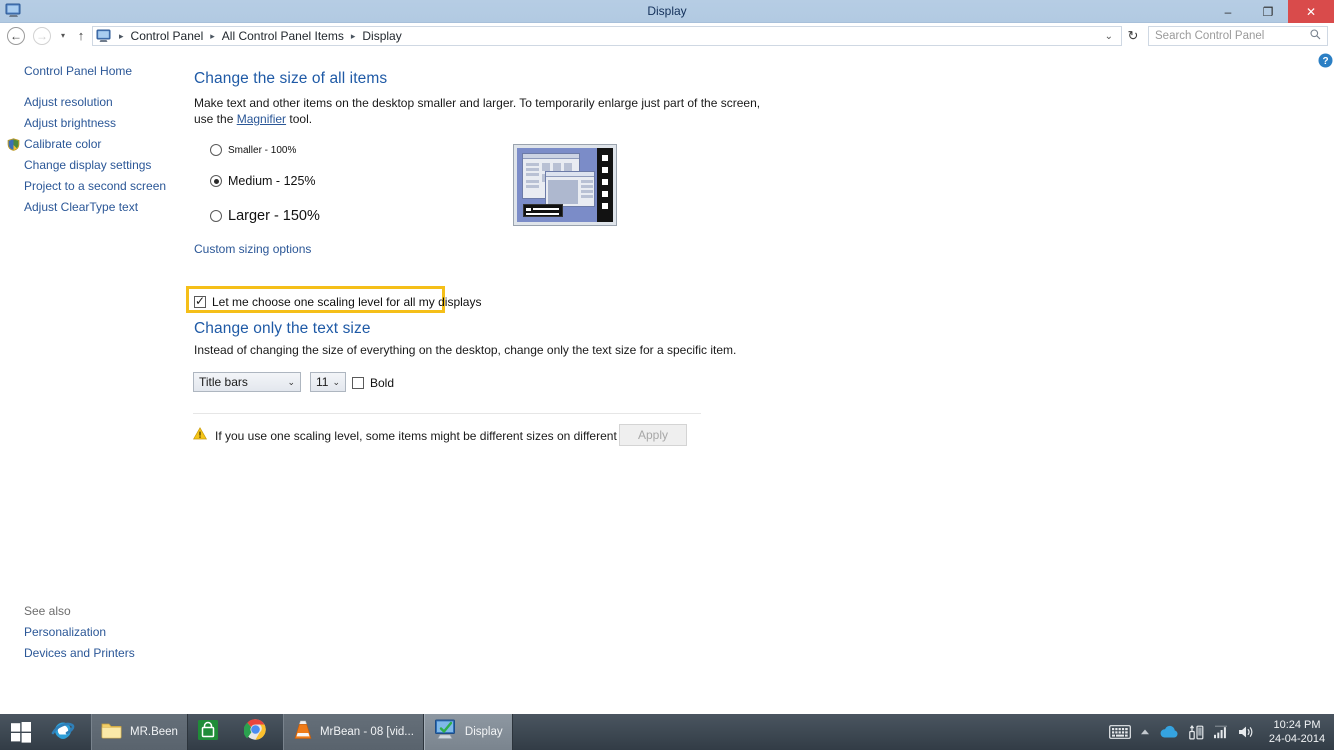  I want to click on window-title: Display, so click(667, 11).